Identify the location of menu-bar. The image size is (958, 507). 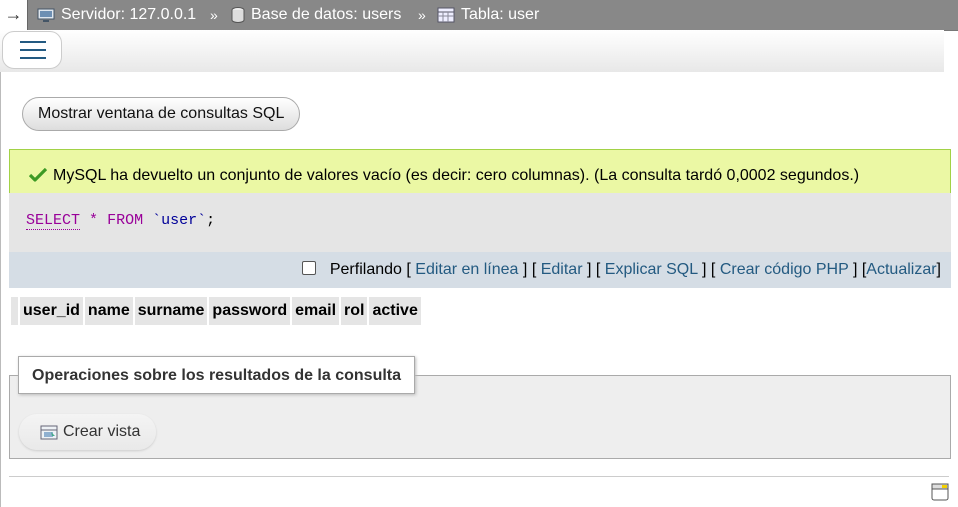
(472, 51).